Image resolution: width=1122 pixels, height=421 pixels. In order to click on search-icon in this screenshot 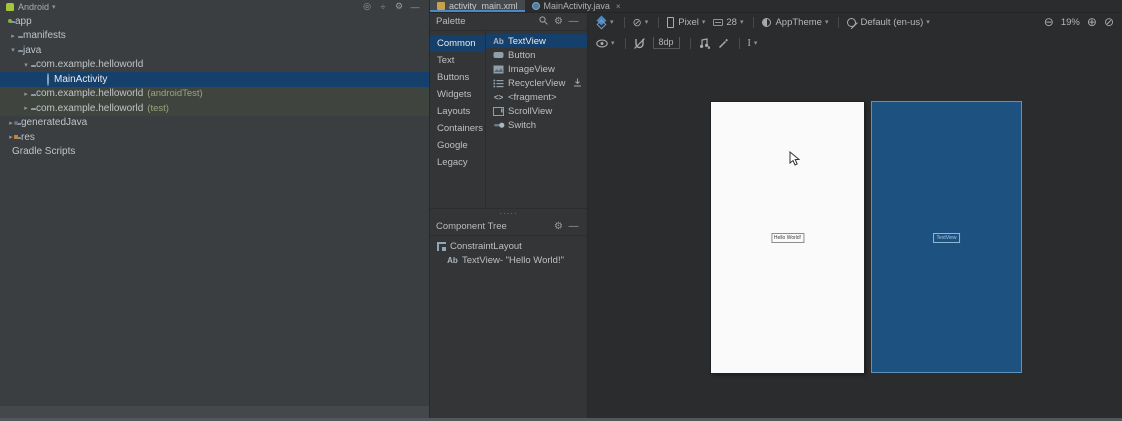, I will do `click(543, 21)`.